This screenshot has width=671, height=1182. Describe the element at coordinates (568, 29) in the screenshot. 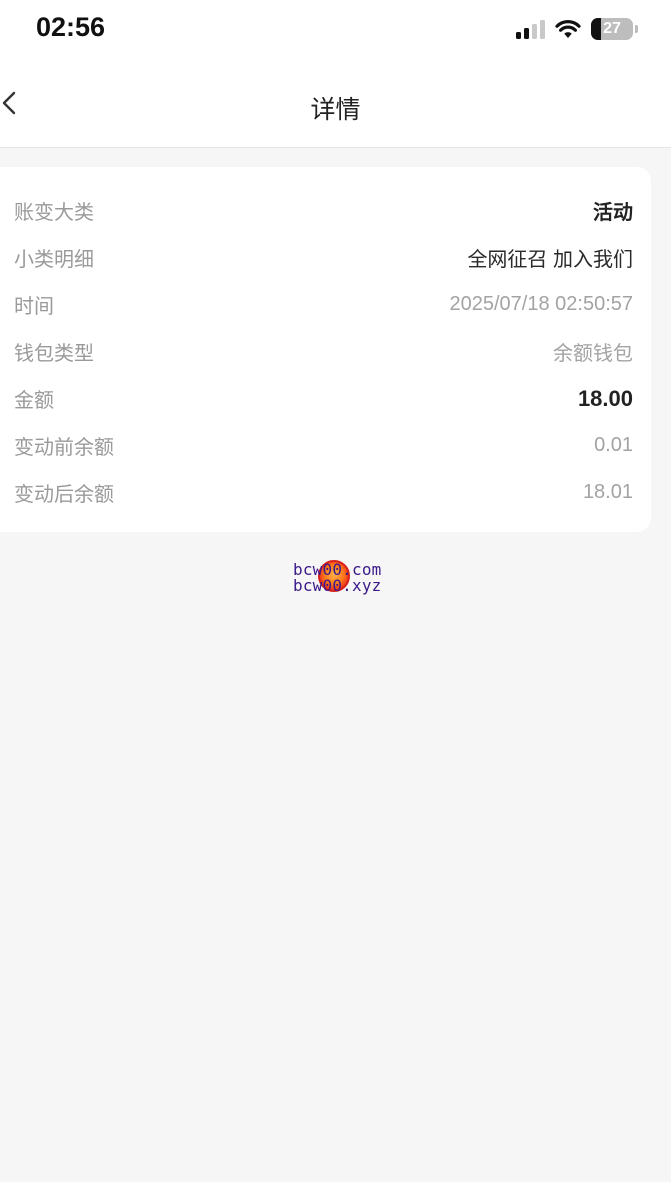

I see `wifi-icon` at that location.